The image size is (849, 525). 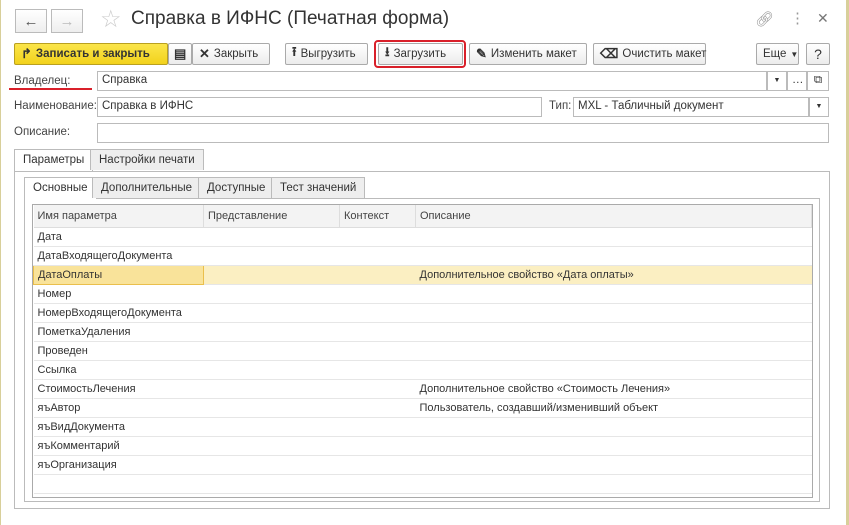 I want to click on column-header-description: Описание, so click(x=613, y=216).